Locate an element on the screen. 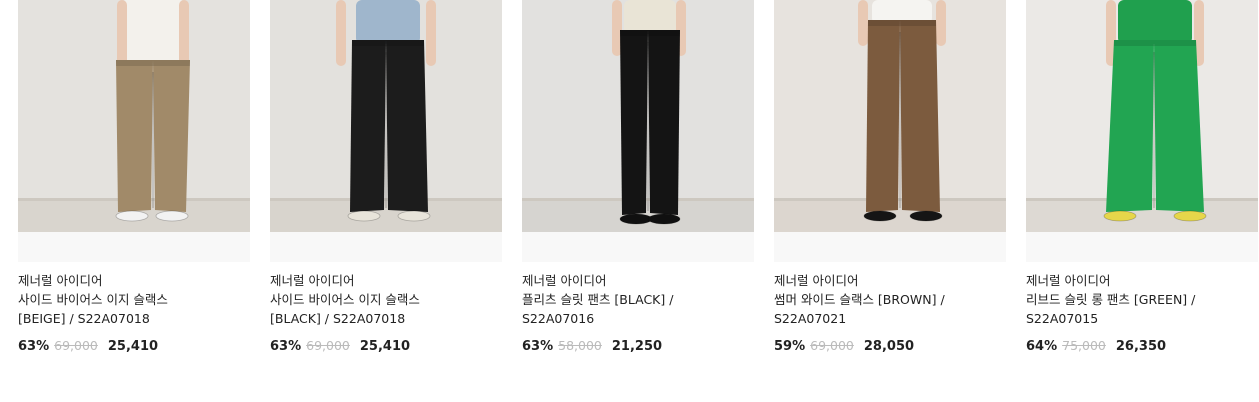 The image size is (1259, 402). price-row: 63% 58,000 21,250 is located at coordinates (638, 346).